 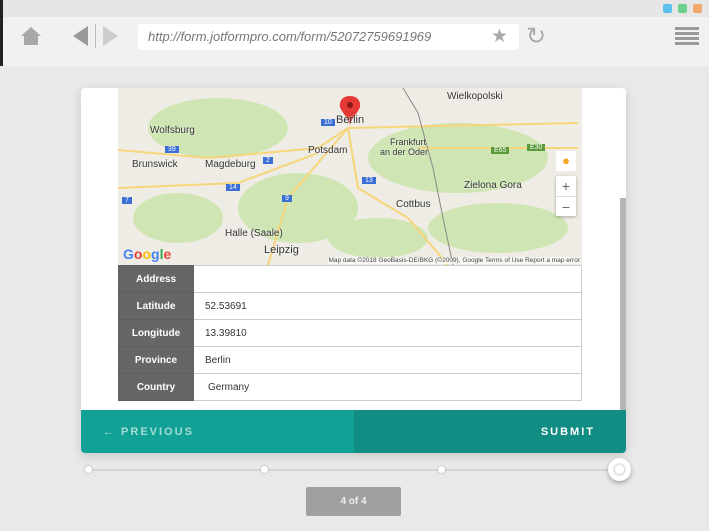 I want to click on zoom-in-button: +, so click(x=566, y=186).